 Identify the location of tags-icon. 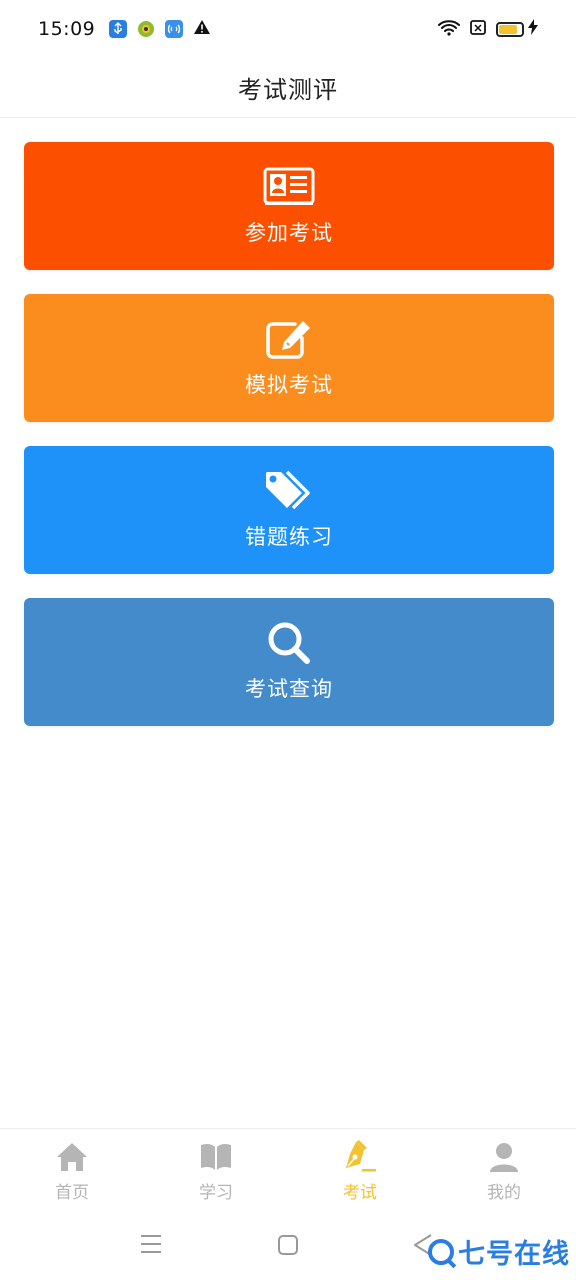
(289, 491).